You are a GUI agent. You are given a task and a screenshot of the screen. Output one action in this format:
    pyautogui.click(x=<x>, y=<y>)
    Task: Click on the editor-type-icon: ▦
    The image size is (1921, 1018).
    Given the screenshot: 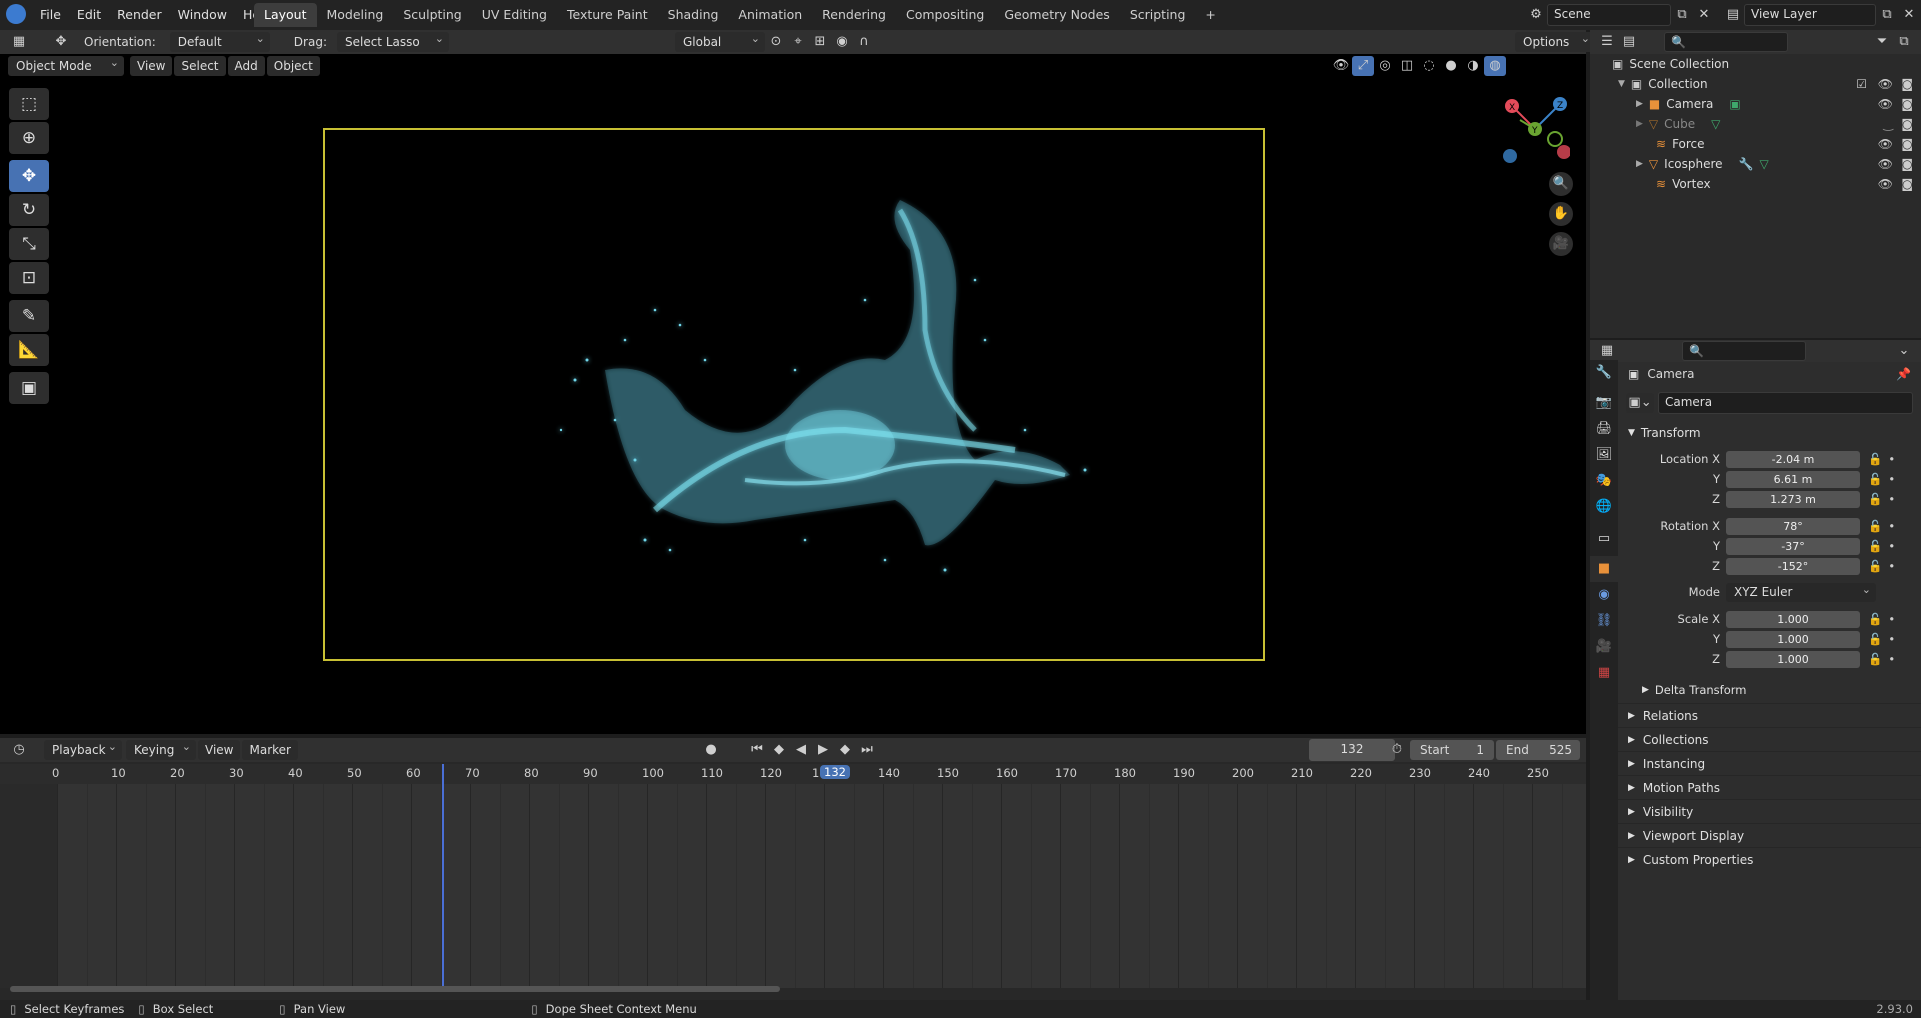 What is the action you would take?
    pyautogui.click(x=19, y=42)
    